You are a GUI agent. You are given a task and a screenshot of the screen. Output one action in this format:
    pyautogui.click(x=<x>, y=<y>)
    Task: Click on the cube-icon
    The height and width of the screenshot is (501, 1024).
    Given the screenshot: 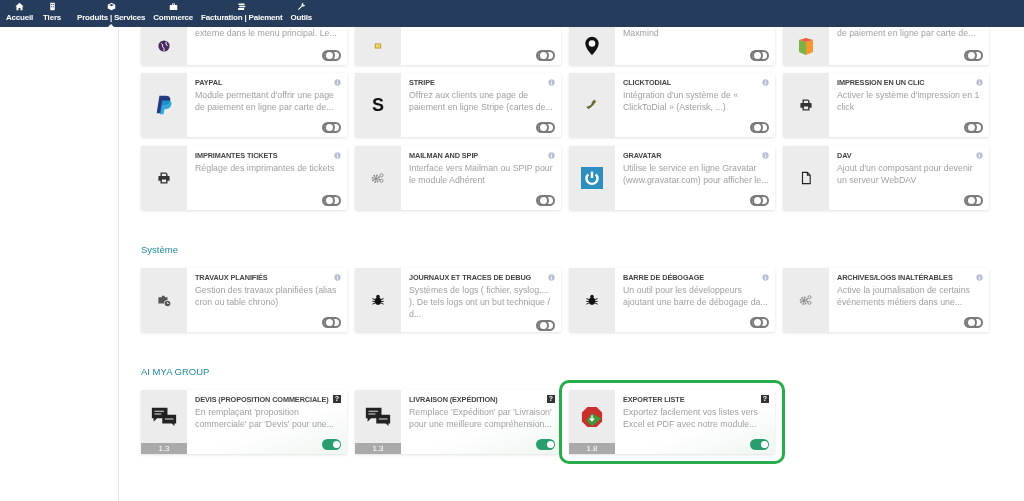 What is the action you would take?
    pyautogui.click(x=111, y=6)
    